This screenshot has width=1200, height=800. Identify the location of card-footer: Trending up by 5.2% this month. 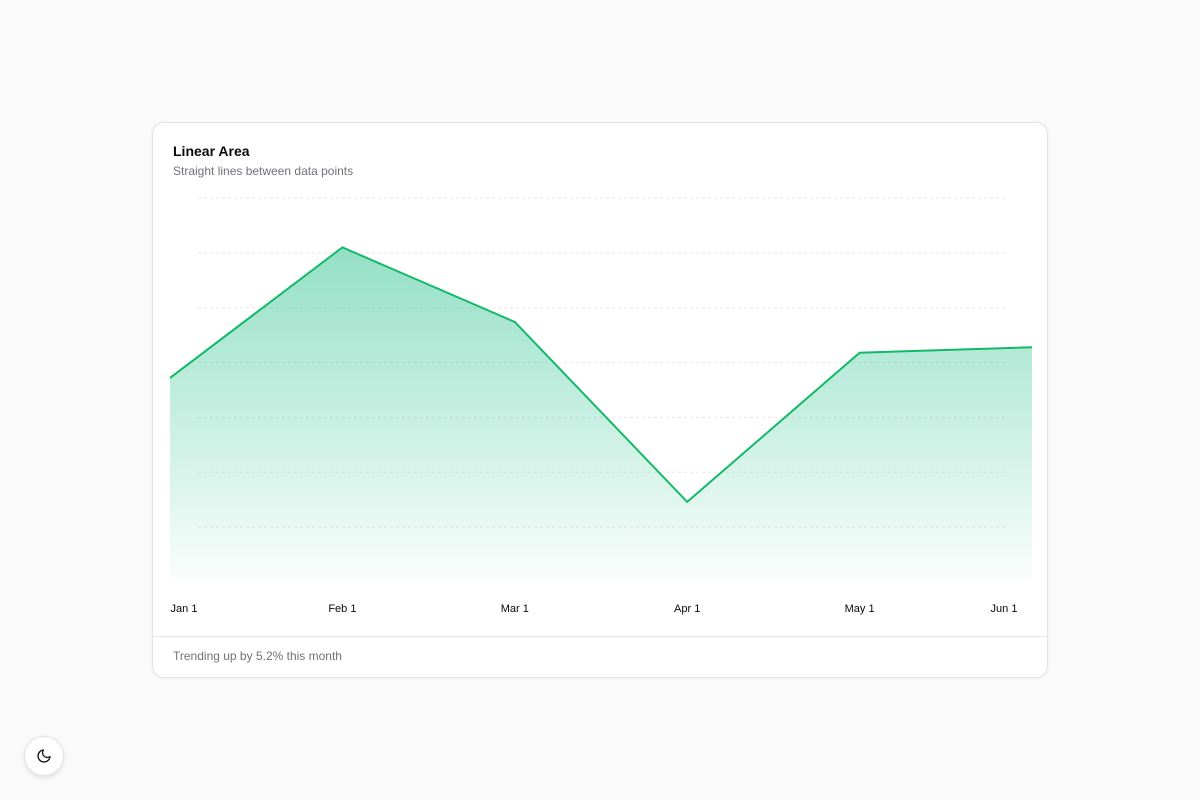
(600, 656).